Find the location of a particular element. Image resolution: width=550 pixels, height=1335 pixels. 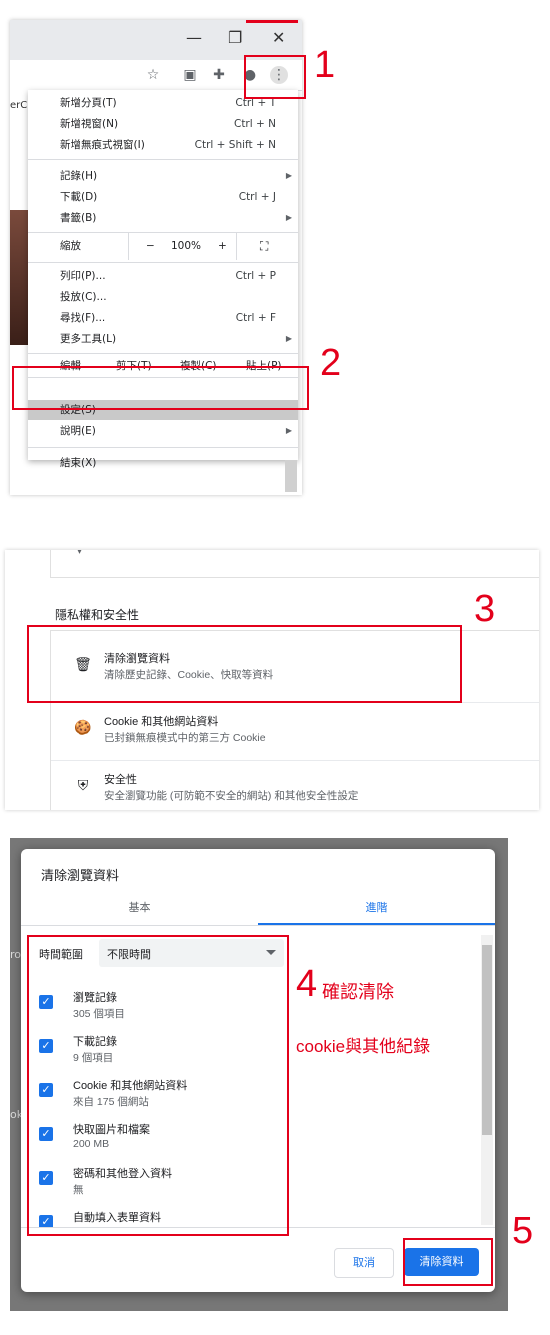

menu-item-incognito: 新增無痕式視窗(I) Ctrl + Shift + N is located at coordinates (163, 145).